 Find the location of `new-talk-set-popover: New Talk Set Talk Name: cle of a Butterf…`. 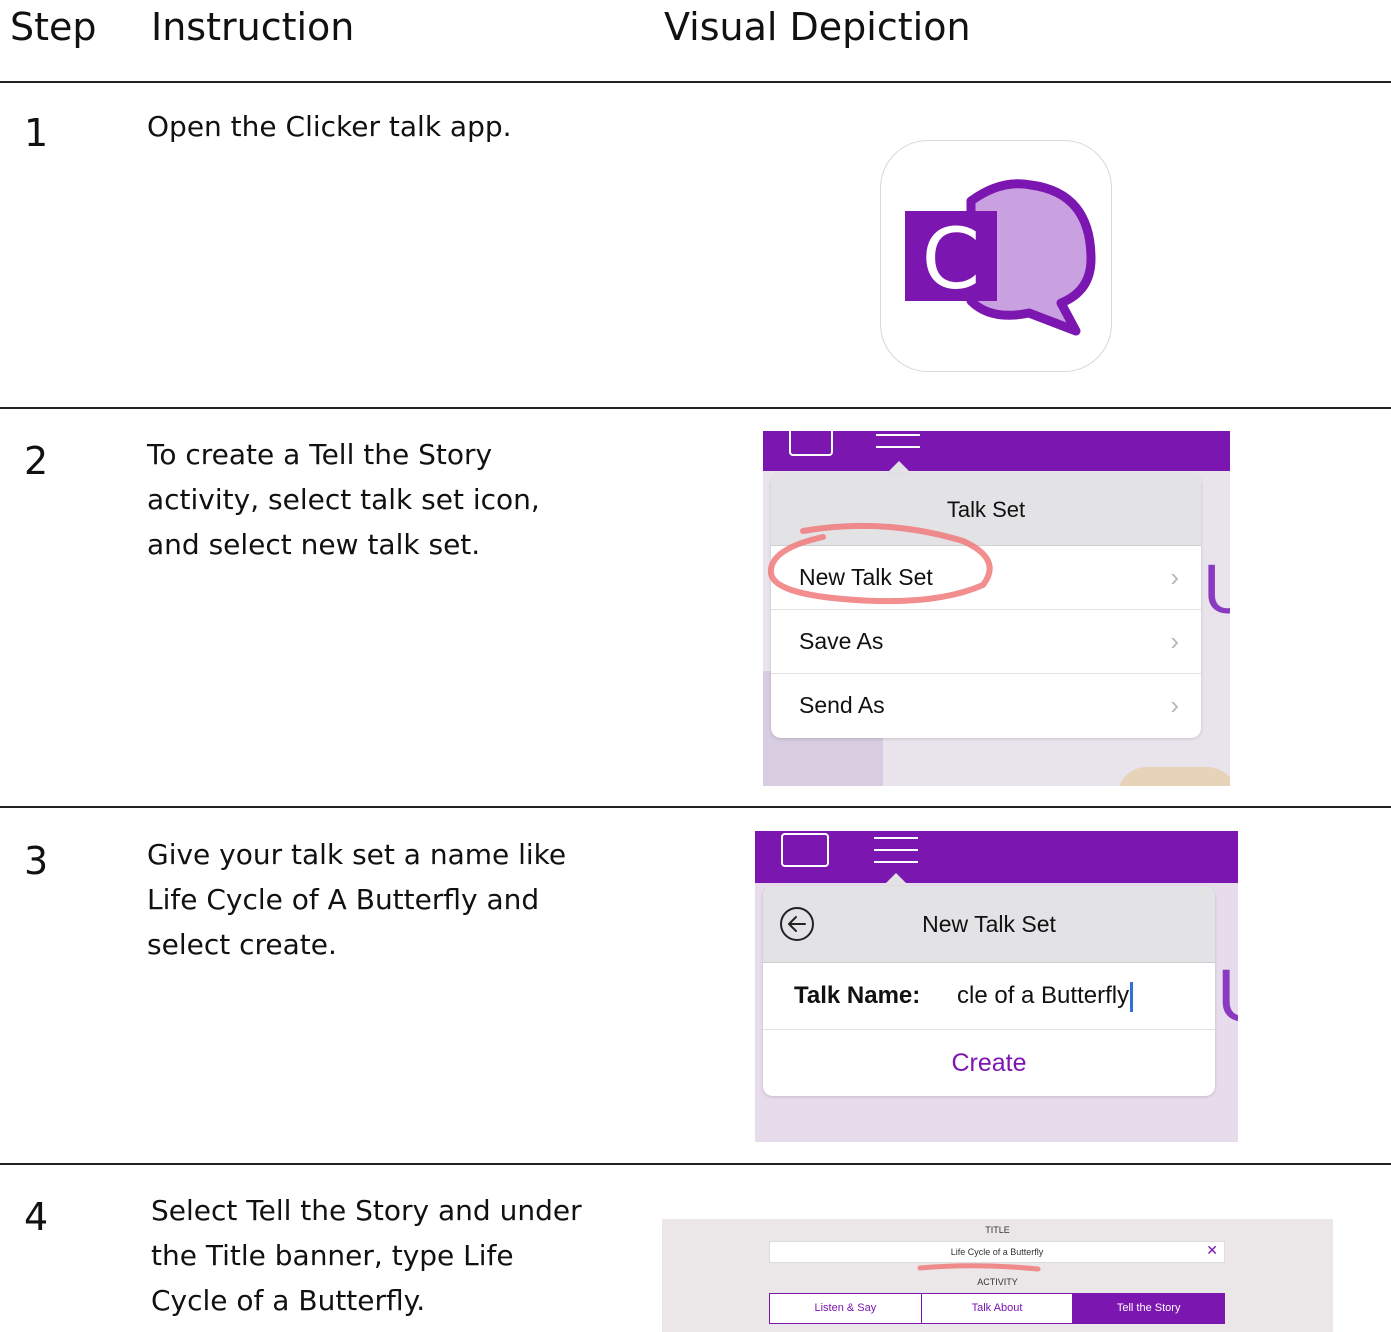

new-talk-set-popover: New Talk Set Talk Name: cle of a Butterf… is located at coordinates (989, 991).